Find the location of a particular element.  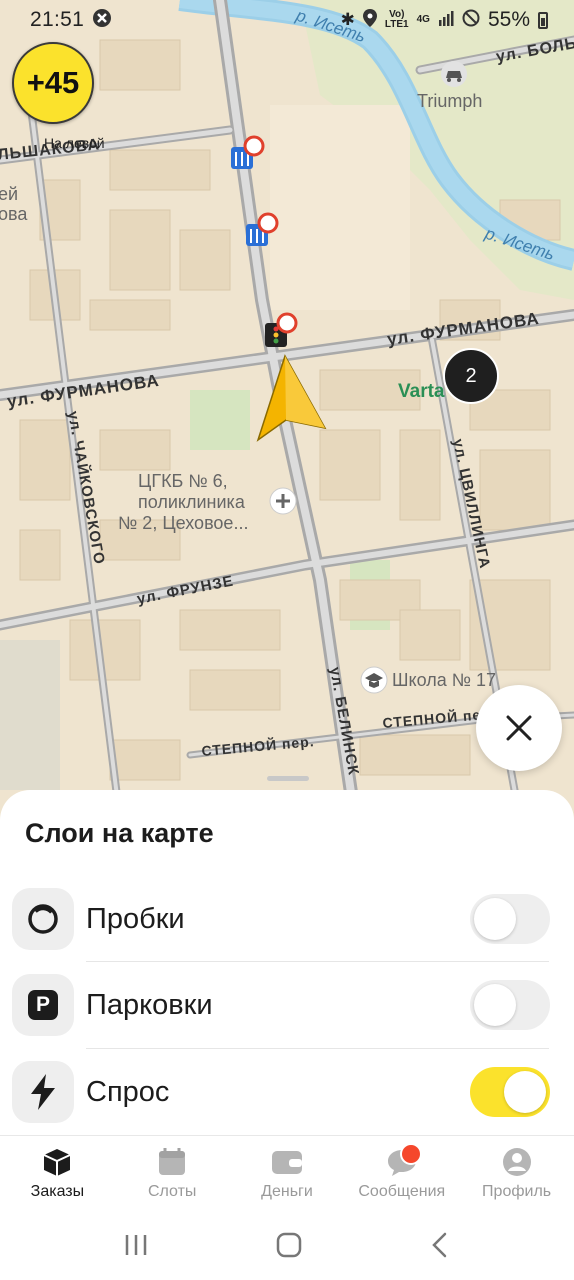

demand-toggle is located at coordinates (510, 1092).